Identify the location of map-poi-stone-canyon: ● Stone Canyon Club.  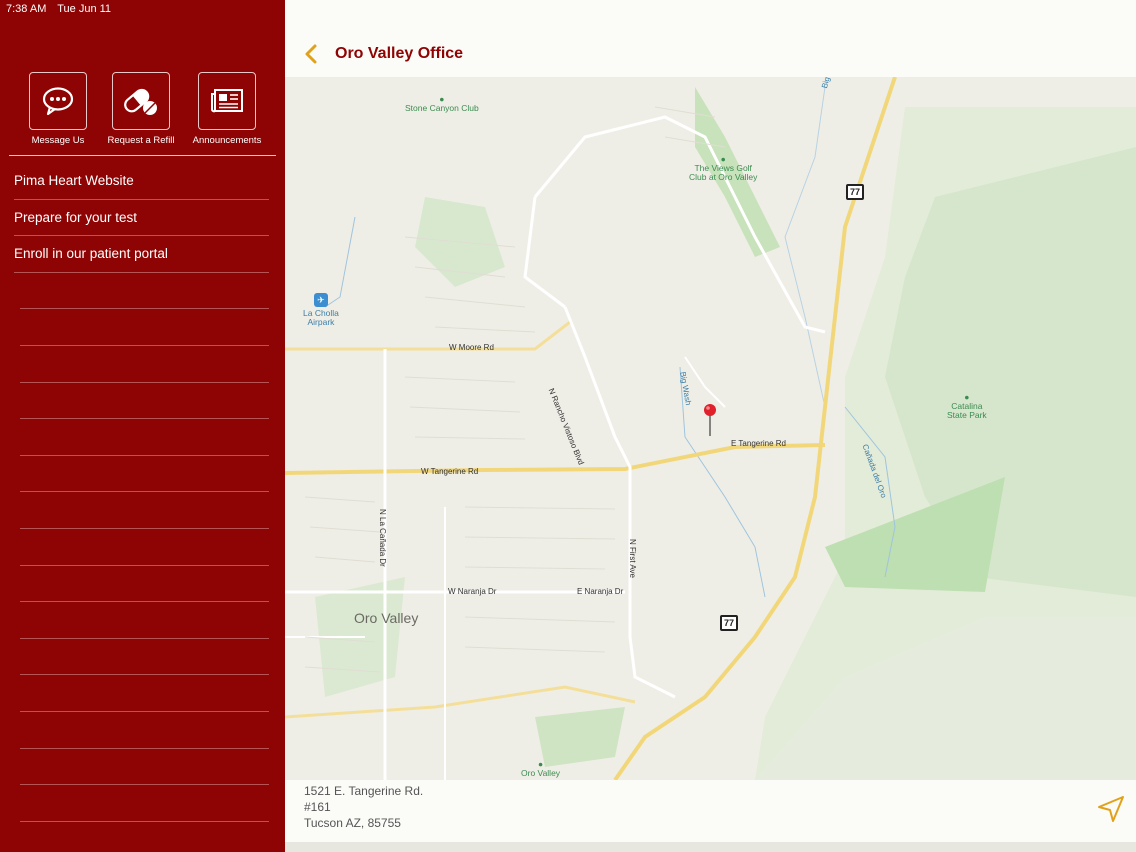
(442, 104).